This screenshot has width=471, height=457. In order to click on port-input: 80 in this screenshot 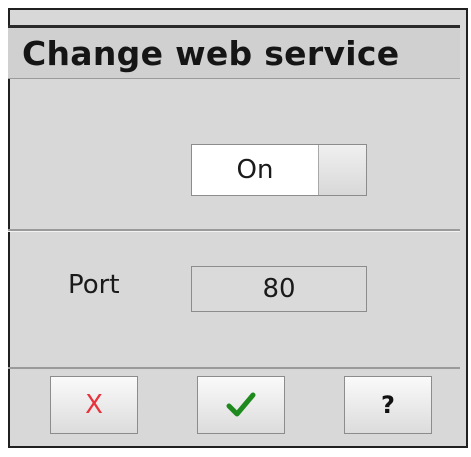, I will do `click(279, 289)`.